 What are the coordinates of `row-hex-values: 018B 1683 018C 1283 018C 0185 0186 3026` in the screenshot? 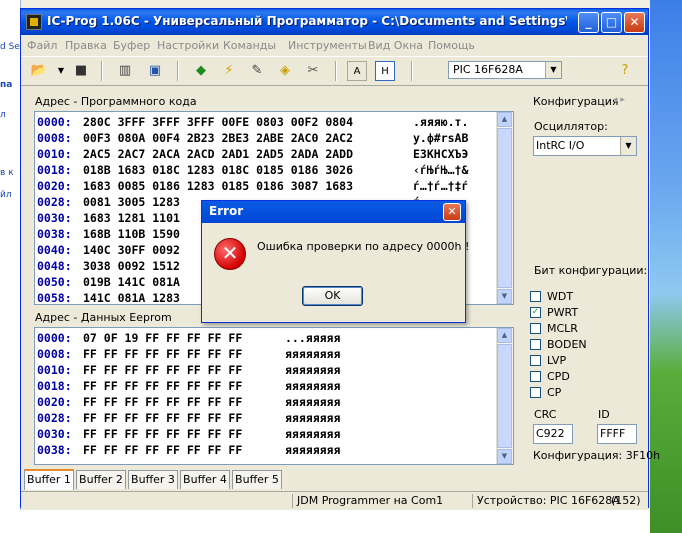 It's located at (218, 170).